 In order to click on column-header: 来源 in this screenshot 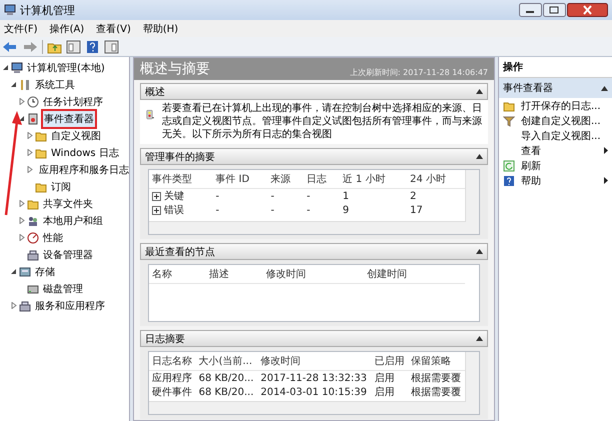, I will do `click(286, 179)`.